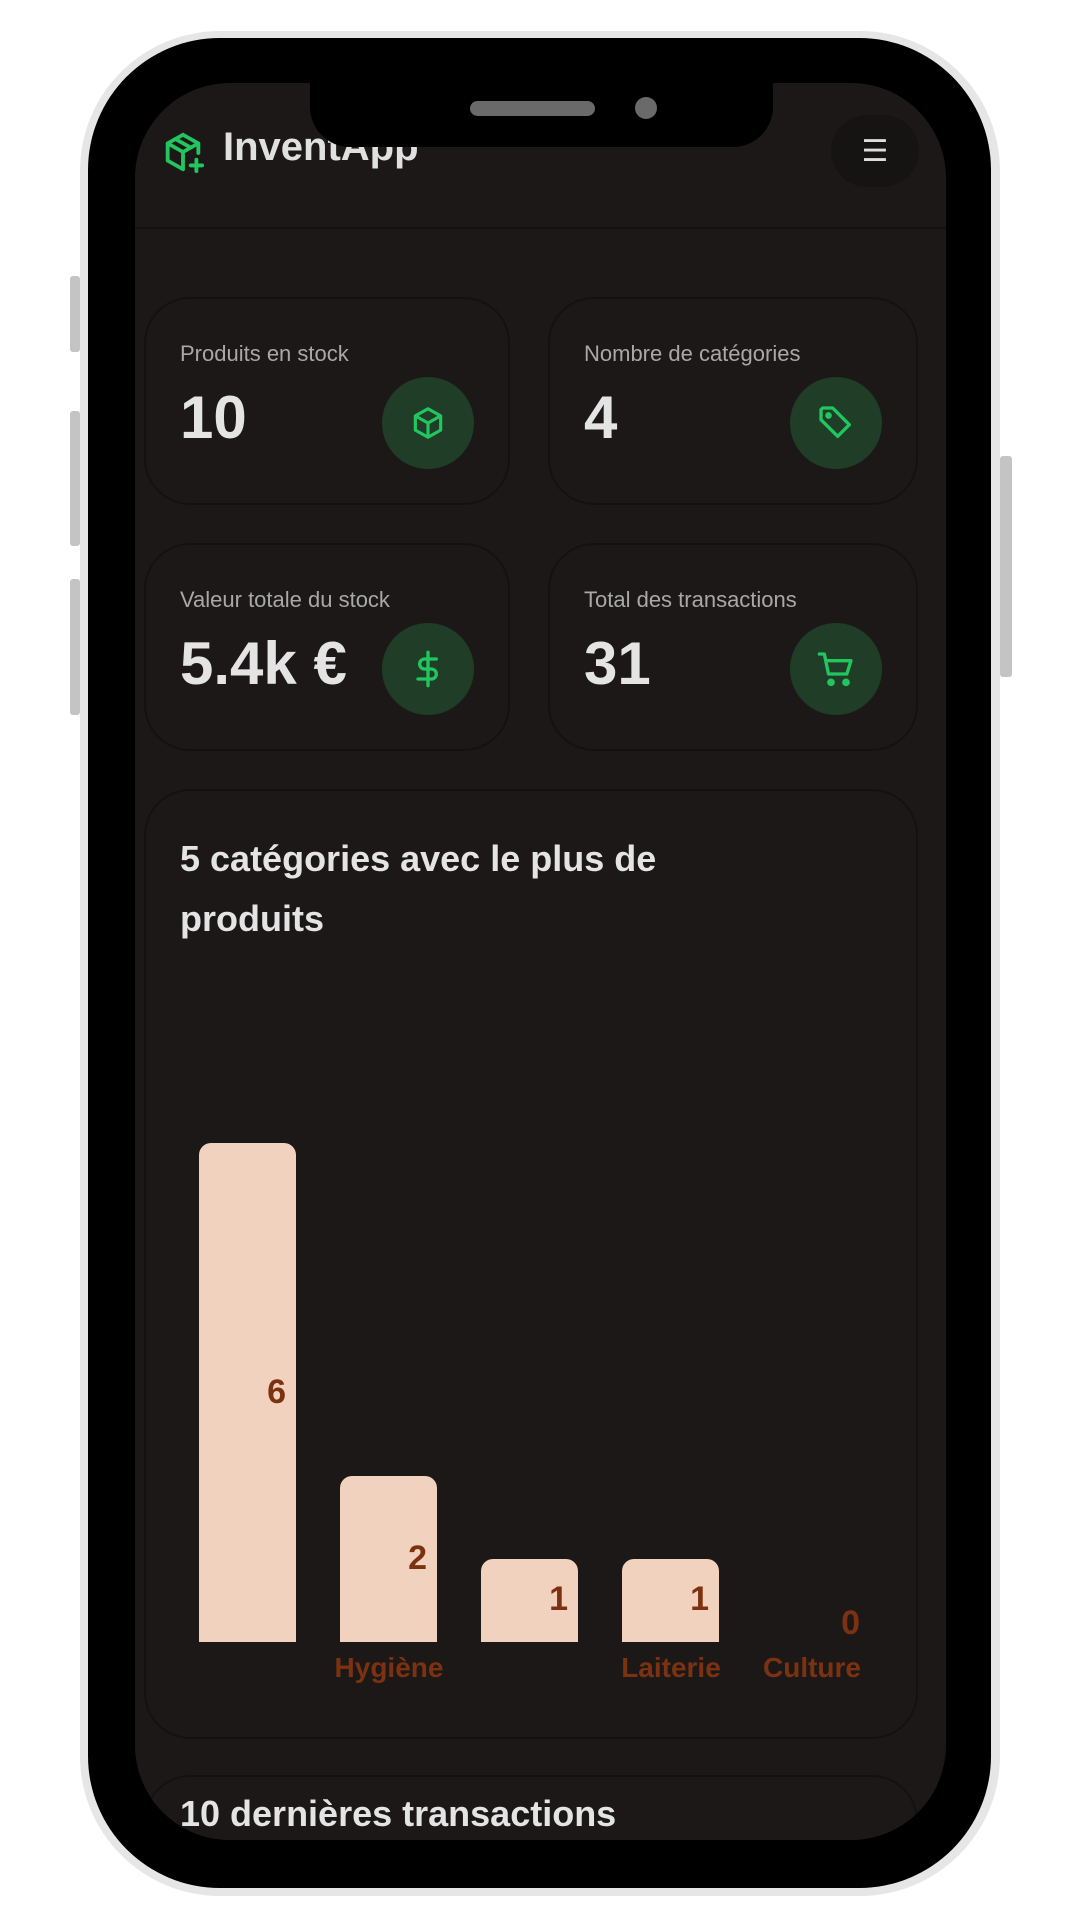  What do you see at coordinates (690, 599) in the screenshot?
I see `stat-label: Total des transactions` at bounding box center [690, 599].